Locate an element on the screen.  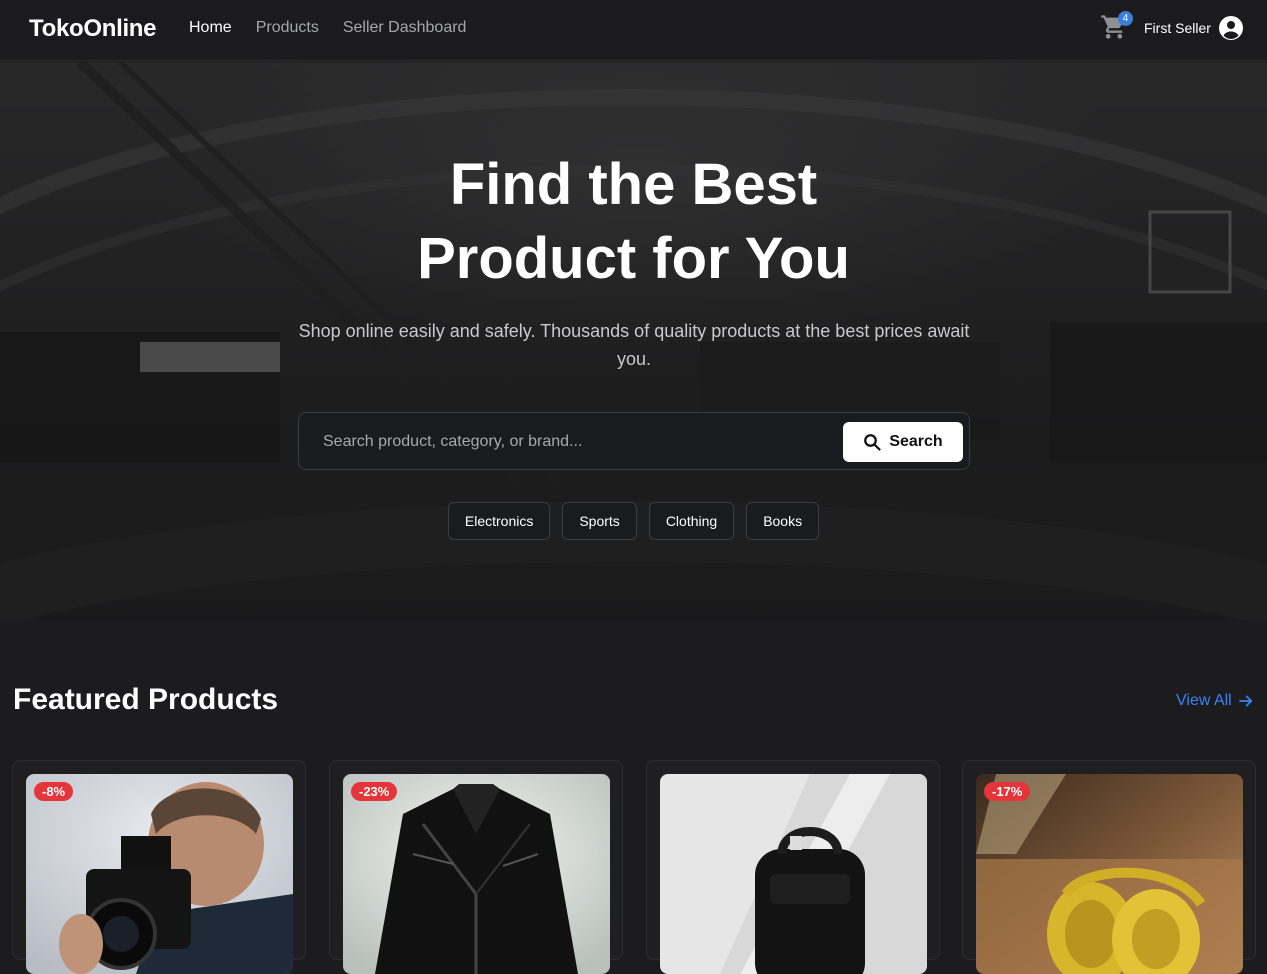
featured-products-heading: Featured Products is located at coordinates (146, 699).